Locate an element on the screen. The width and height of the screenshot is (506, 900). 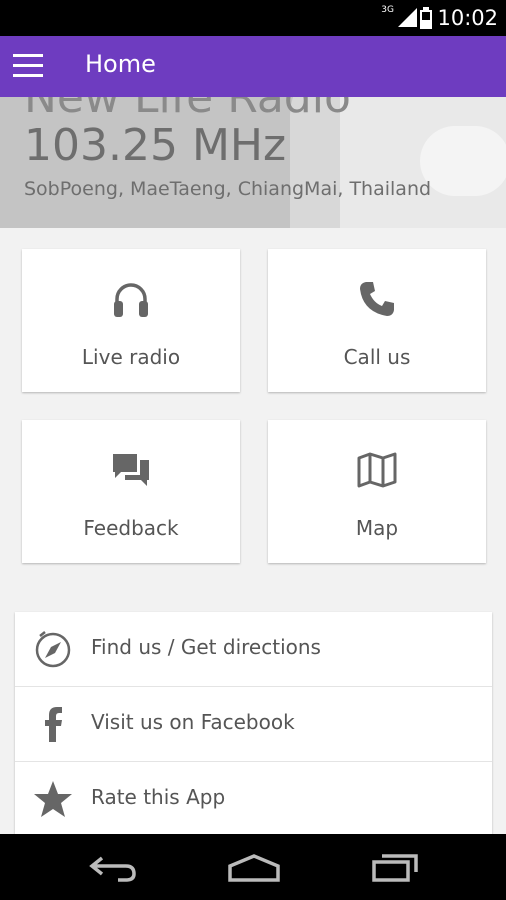
station-location: SobPoeng, MaeTaeng, ChiangMai, Thailand is located at coordinates (228, 189).